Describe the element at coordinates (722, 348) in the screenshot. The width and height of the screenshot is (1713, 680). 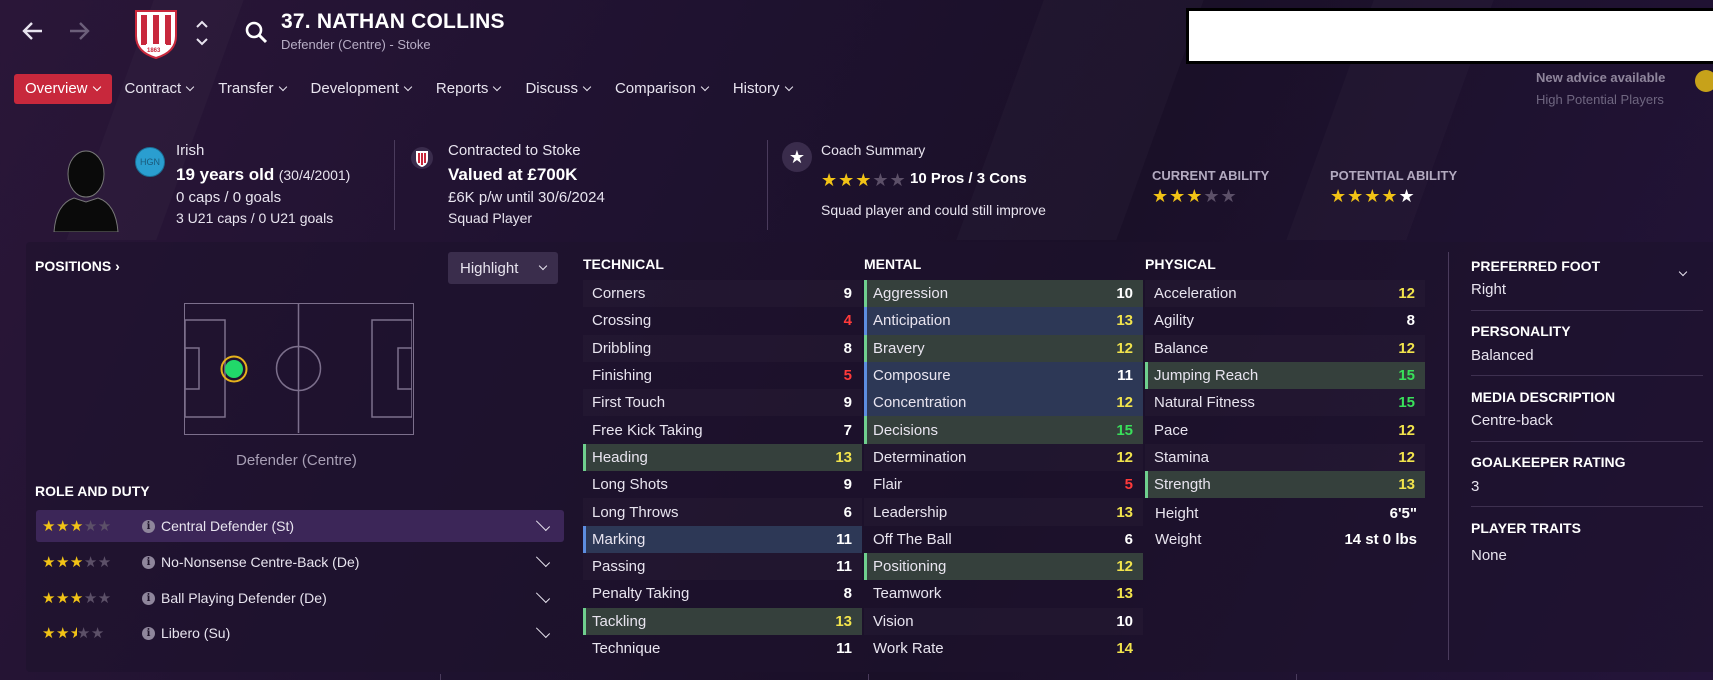
I see `attr-row: Dribbling 8` at that location.